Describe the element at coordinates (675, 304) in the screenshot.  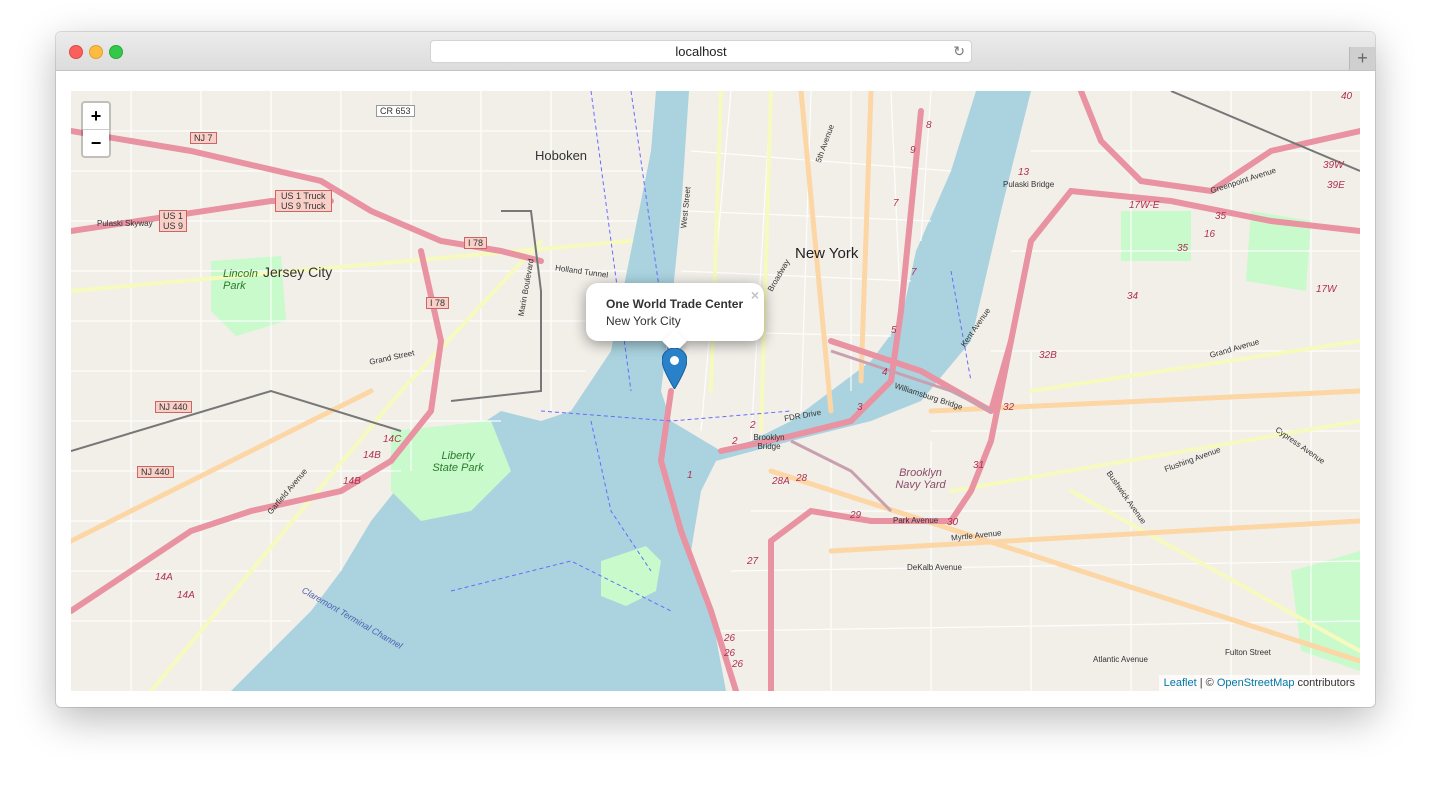
I see `popup-title: One World Trade Center` at that location.